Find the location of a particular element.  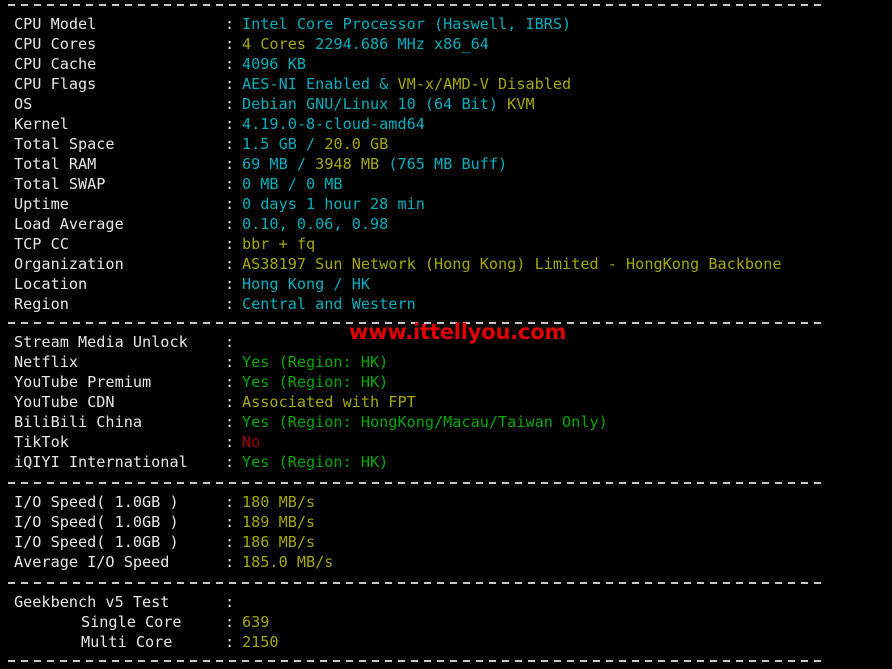

row-label: Total SWAP is located at coordinates (60, 184).